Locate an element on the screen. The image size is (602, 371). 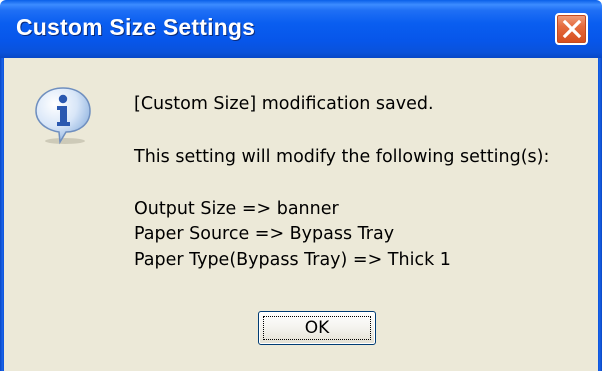
info-icon is located at coordinates (63, 116).